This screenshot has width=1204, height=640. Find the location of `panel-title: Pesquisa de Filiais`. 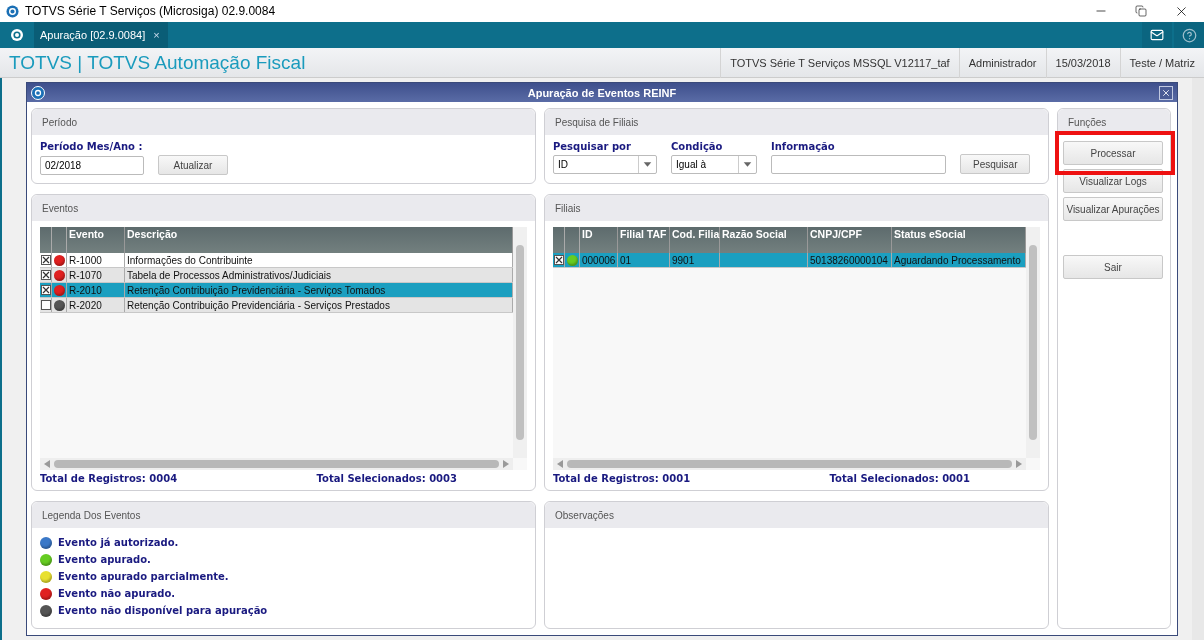

panel-title: Pesquisa de Filiais is located at coordinates (597, 122).